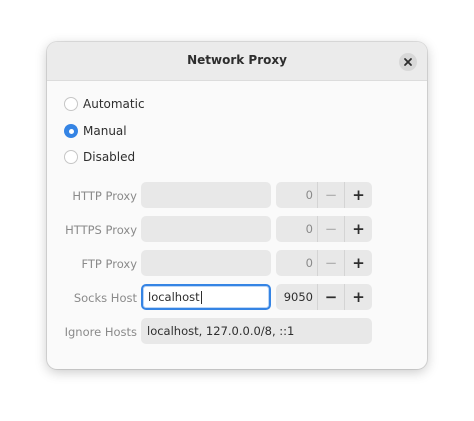 The height and width of the screenshot is (421, 474). Describe the element at coordinates (114, 104) in the screenshot. I see `radio-automatic-label: Automatic` at that location.